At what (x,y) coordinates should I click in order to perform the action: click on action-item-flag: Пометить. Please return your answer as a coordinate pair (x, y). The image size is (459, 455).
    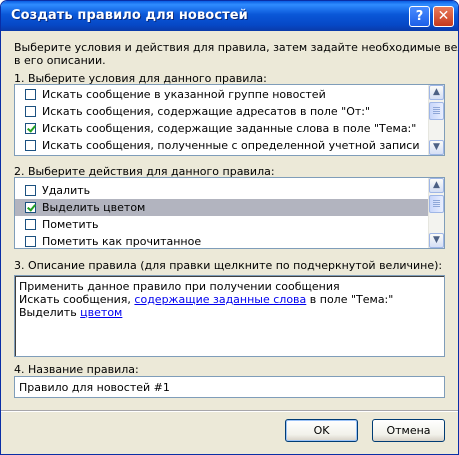
    Looking at the image, I should click on (221, 224).